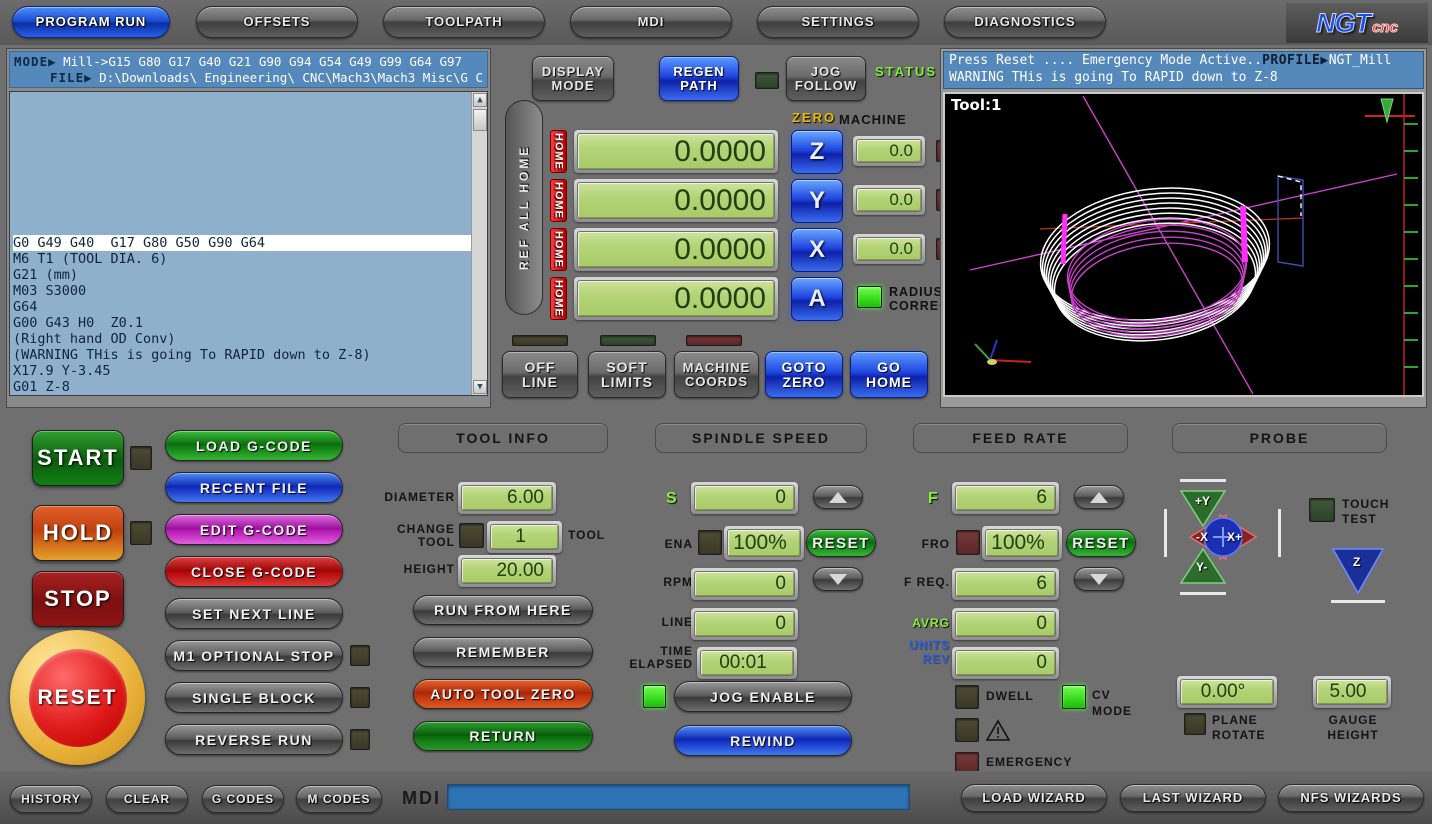 The width and height of the screenshot is (1432, 824). I want to click on home-button-x: HOME, so click(558, 249).